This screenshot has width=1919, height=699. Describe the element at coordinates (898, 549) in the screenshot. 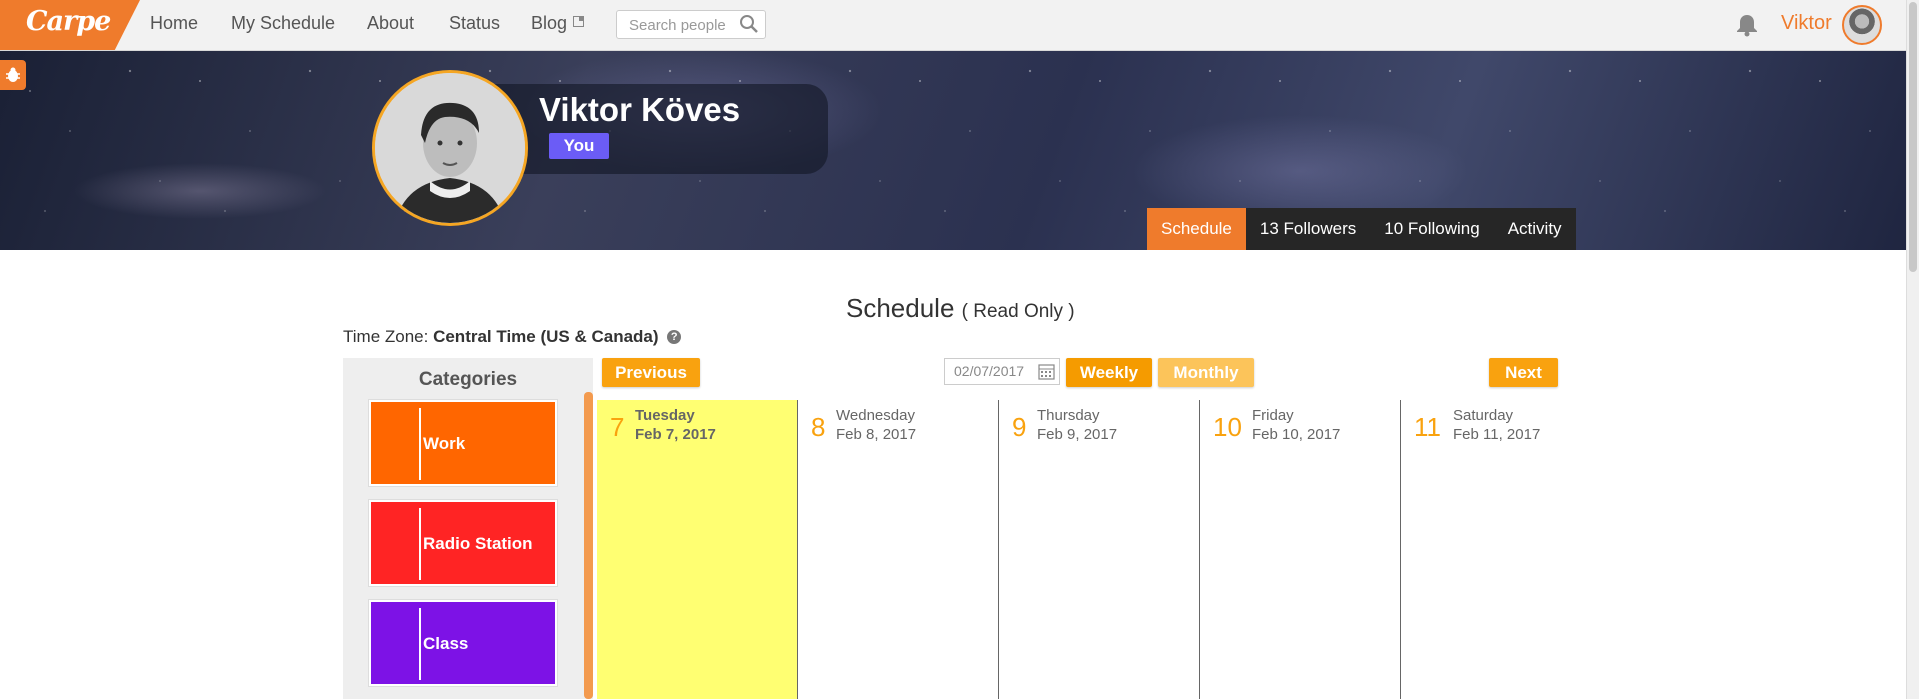

I see `day-column: 8 Wednesday Feb 8, 2017` at that location.